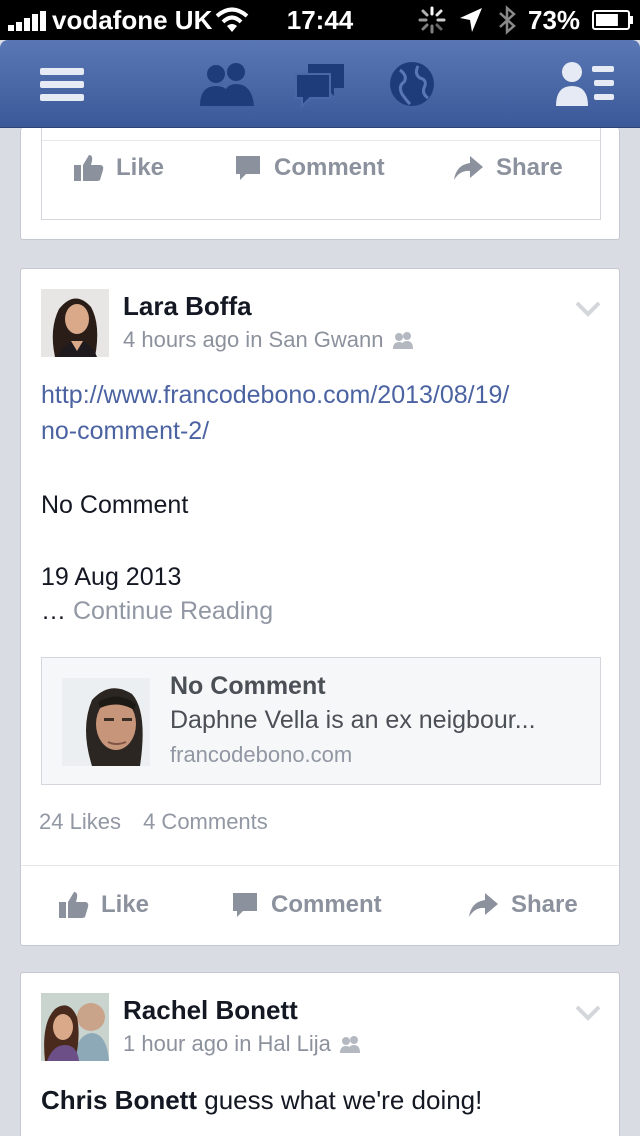 This screenshot has height=1136, width=640. I want to click on contacts-icon, so click(586, 84).